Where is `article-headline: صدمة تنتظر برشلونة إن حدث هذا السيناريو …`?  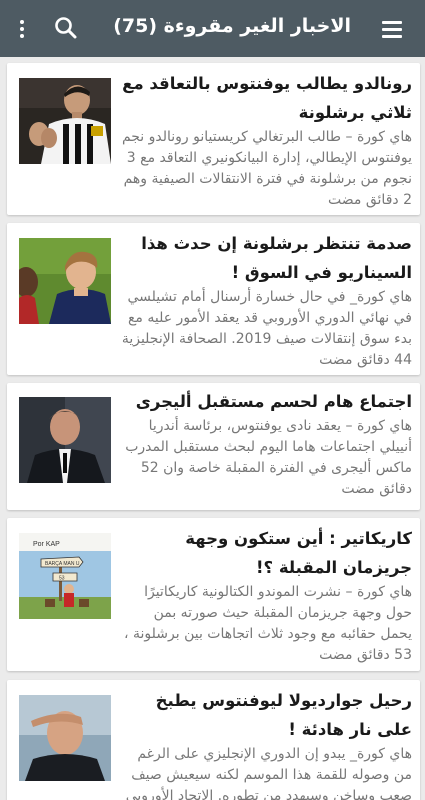 article-headline: صدمة تنتظر برشلونة إن حدث هذا السيناريو … is located at coordinates (276, 258).